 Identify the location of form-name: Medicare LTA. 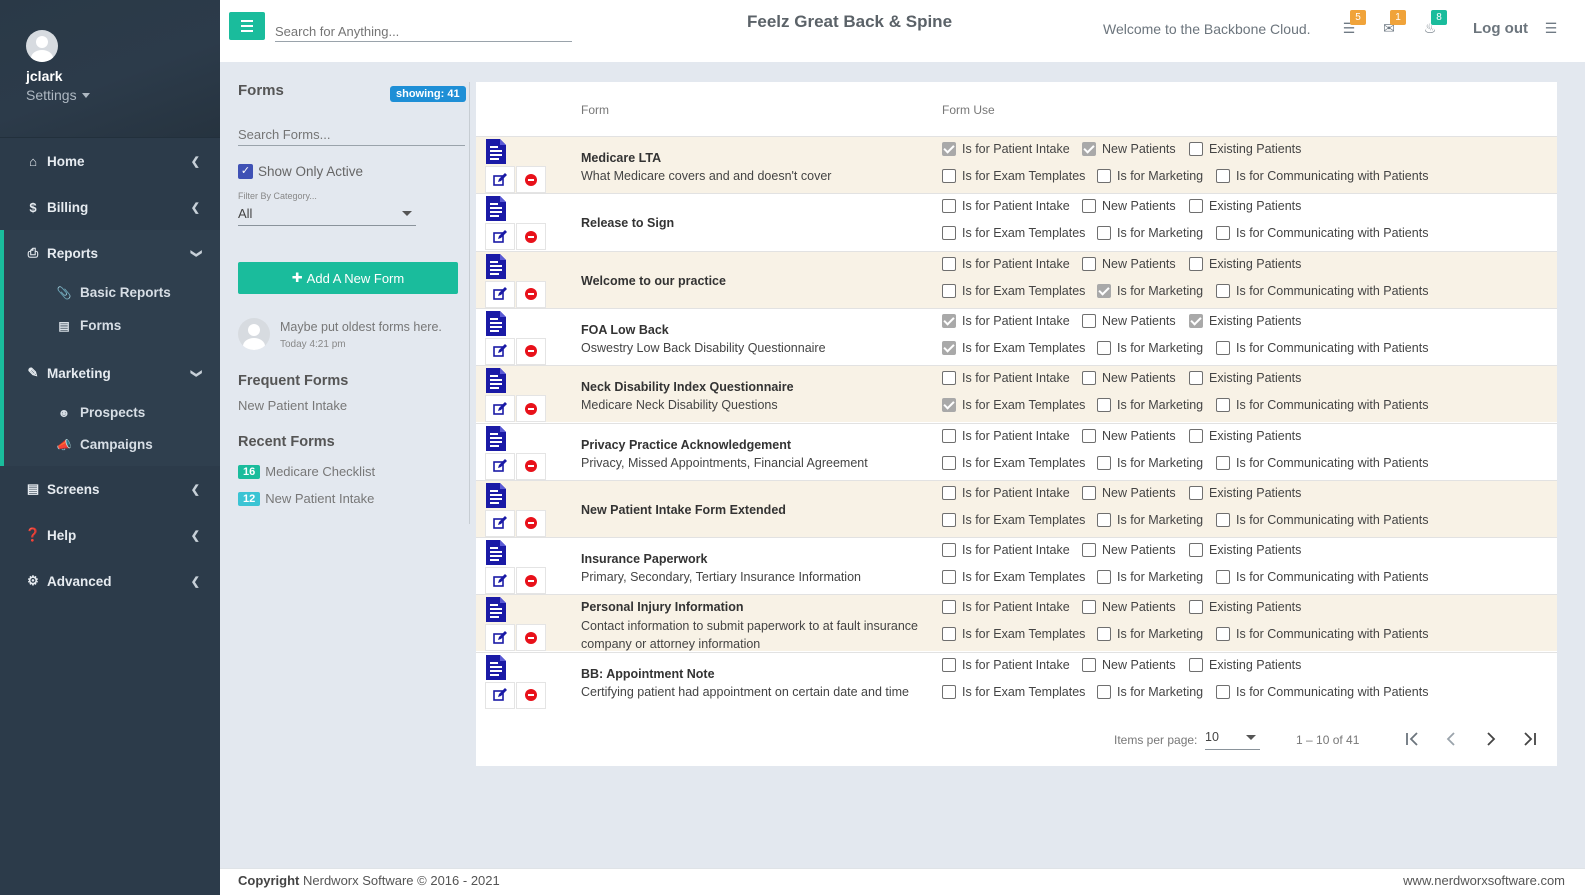
(621, 158).